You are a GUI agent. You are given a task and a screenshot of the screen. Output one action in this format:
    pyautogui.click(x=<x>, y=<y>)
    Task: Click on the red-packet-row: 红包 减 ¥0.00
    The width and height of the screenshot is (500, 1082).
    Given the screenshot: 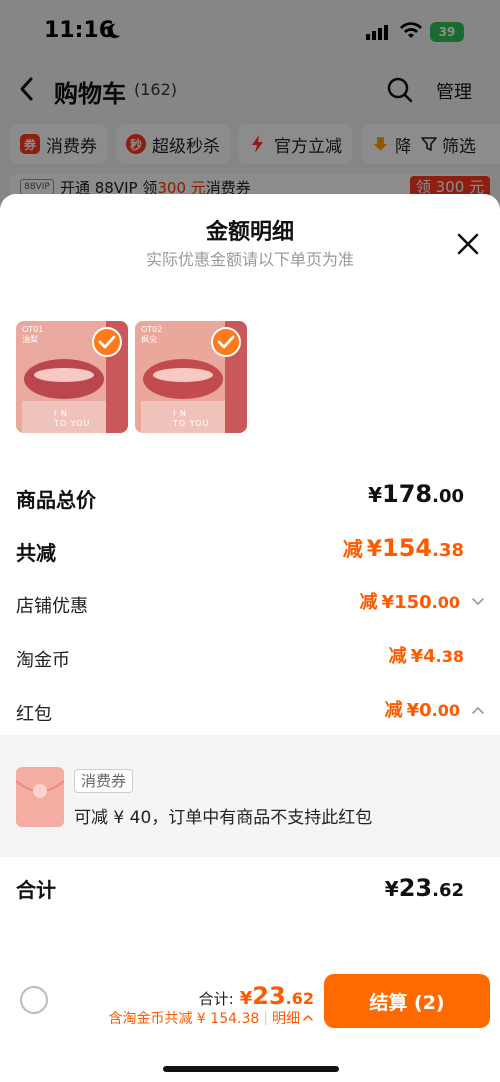 What is the action you would take?
    pyautogui.click(x=251, y=714)
    